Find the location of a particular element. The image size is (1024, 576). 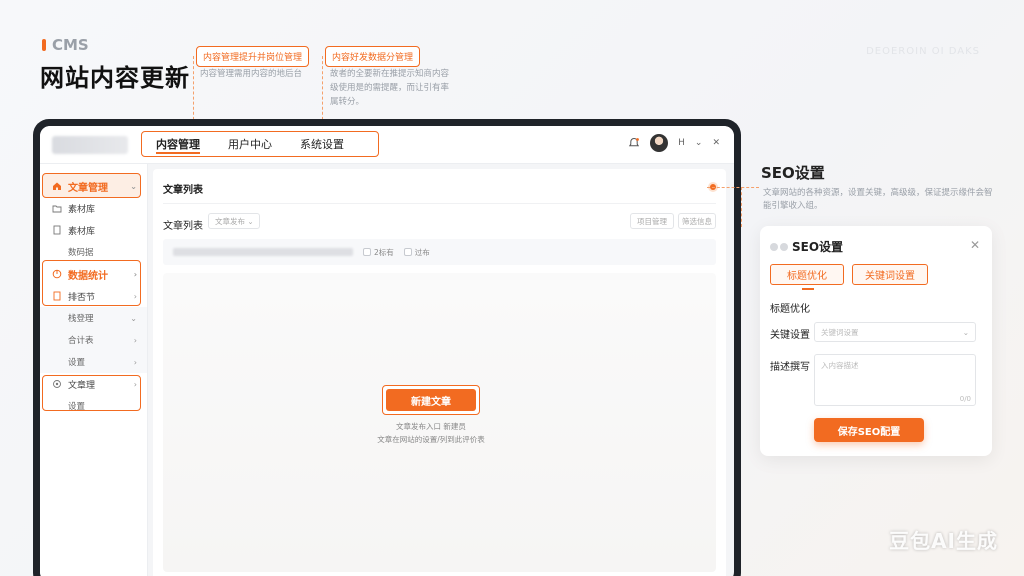

empty-hint: 文章发布入口 新建员 is located at coordinates (431, 426).